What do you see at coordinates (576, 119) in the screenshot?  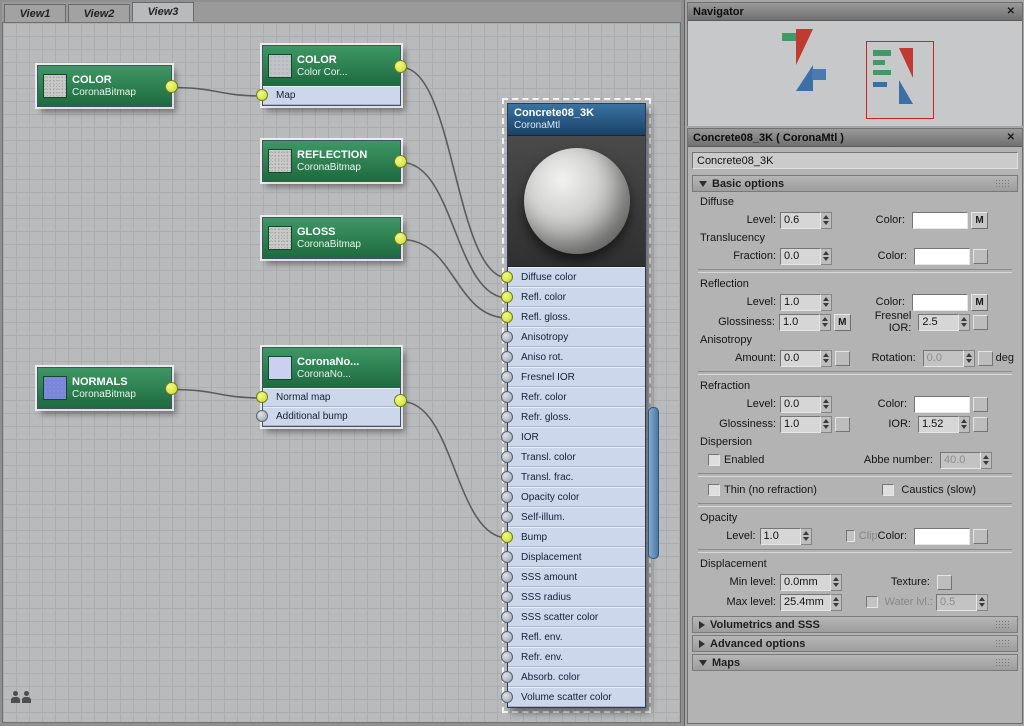 I see `node-header: Concrete08_3K CoronaMtl` at bounding box center [576, 119].